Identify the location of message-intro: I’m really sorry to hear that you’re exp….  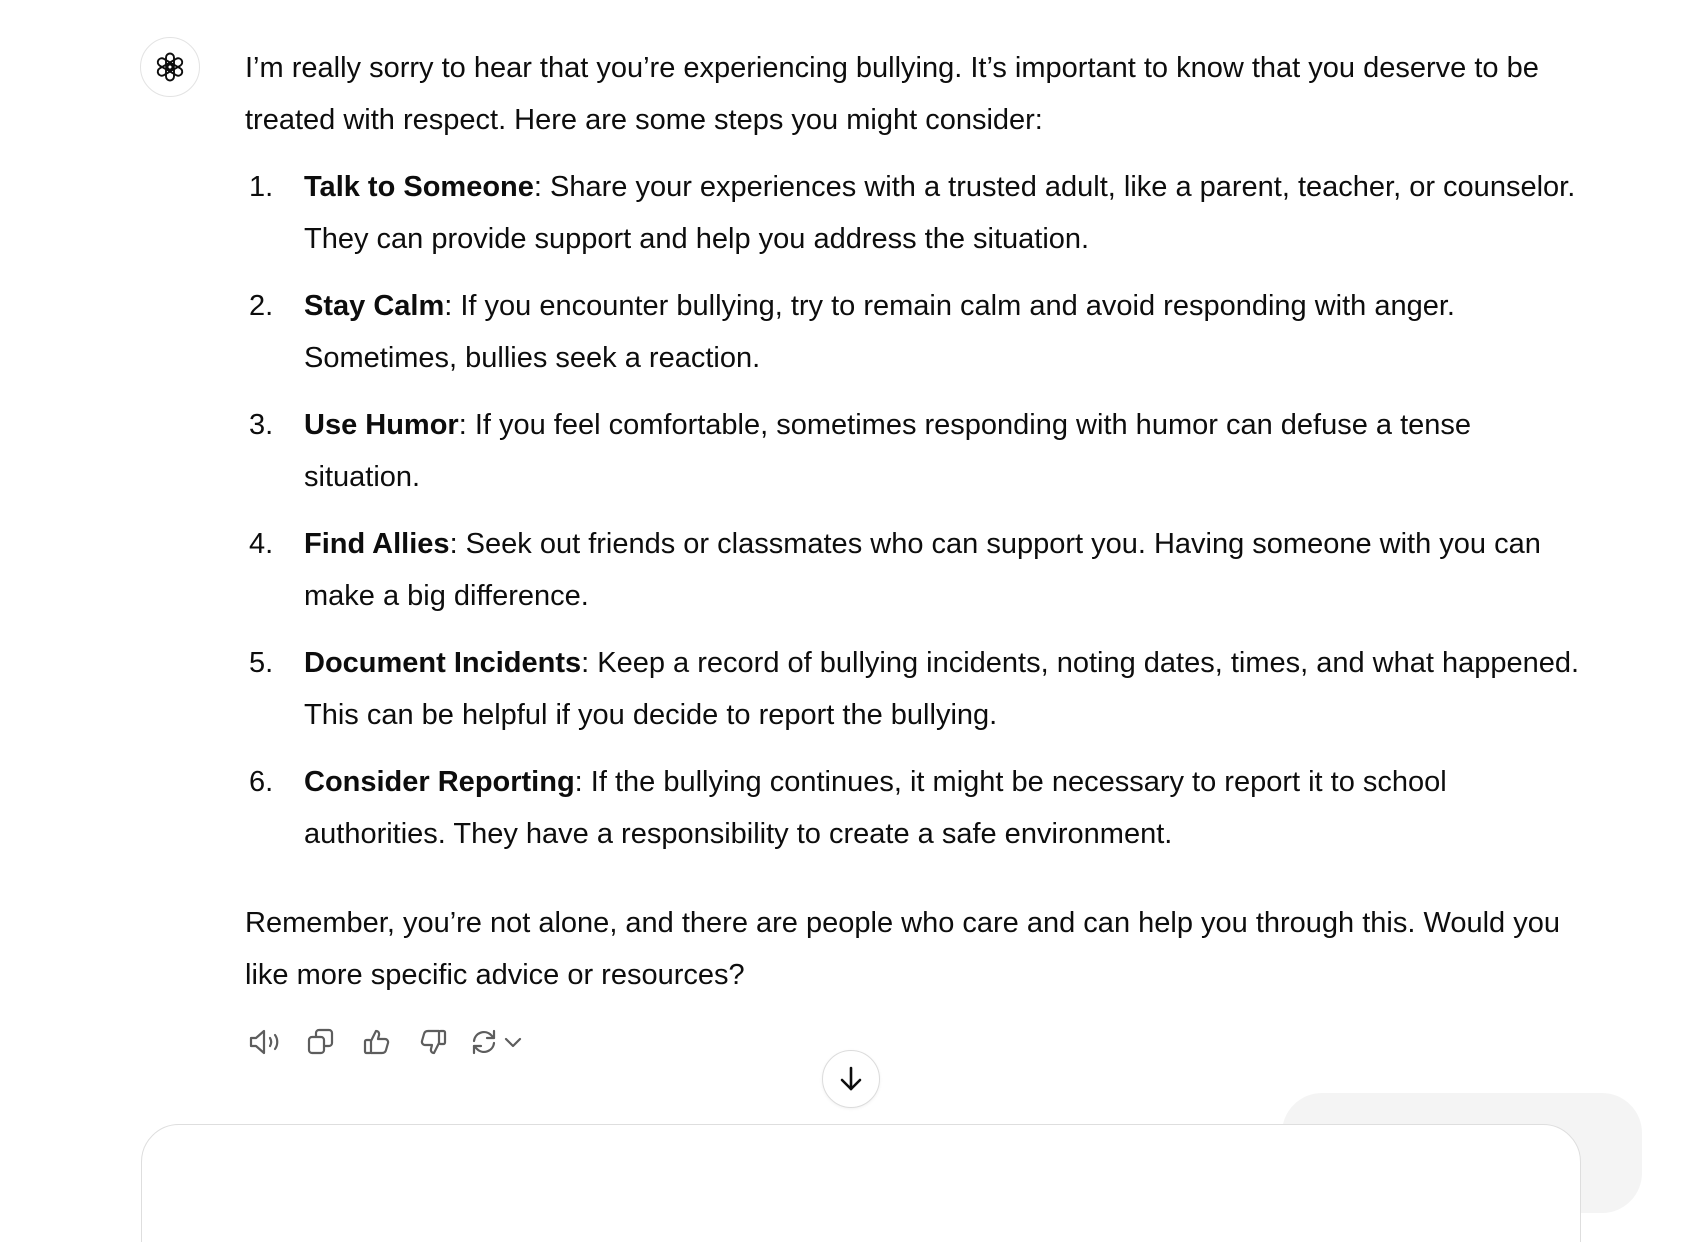
(892, 94).